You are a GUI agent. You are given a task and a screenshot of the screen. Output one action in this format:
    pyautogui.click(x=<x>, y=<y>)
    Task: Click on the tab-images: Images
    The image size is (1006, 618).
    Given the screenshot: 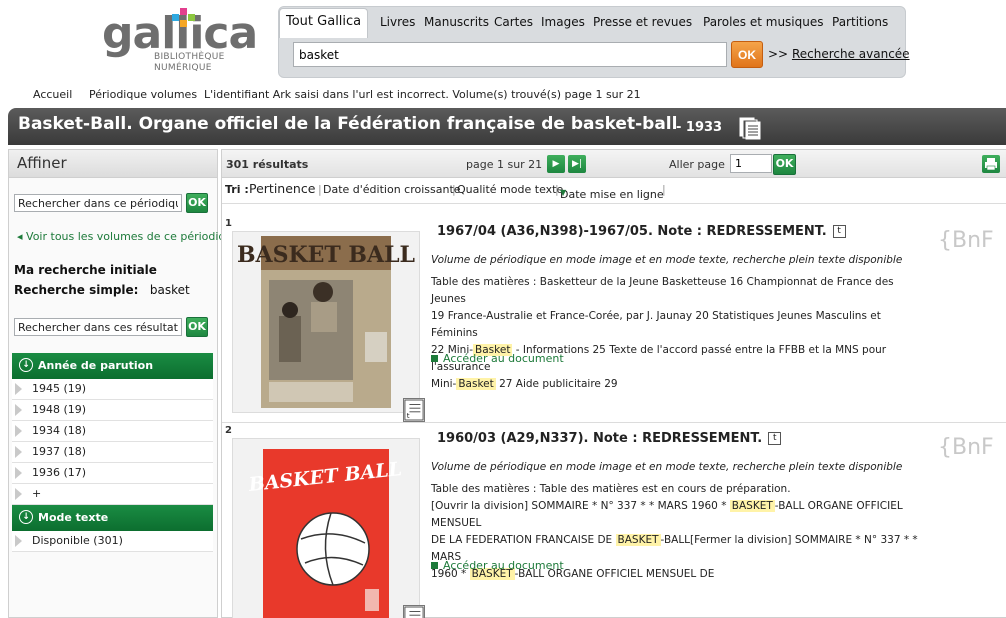 What is the action you would take?
    pyautogui.click(x=563, y=23)
    